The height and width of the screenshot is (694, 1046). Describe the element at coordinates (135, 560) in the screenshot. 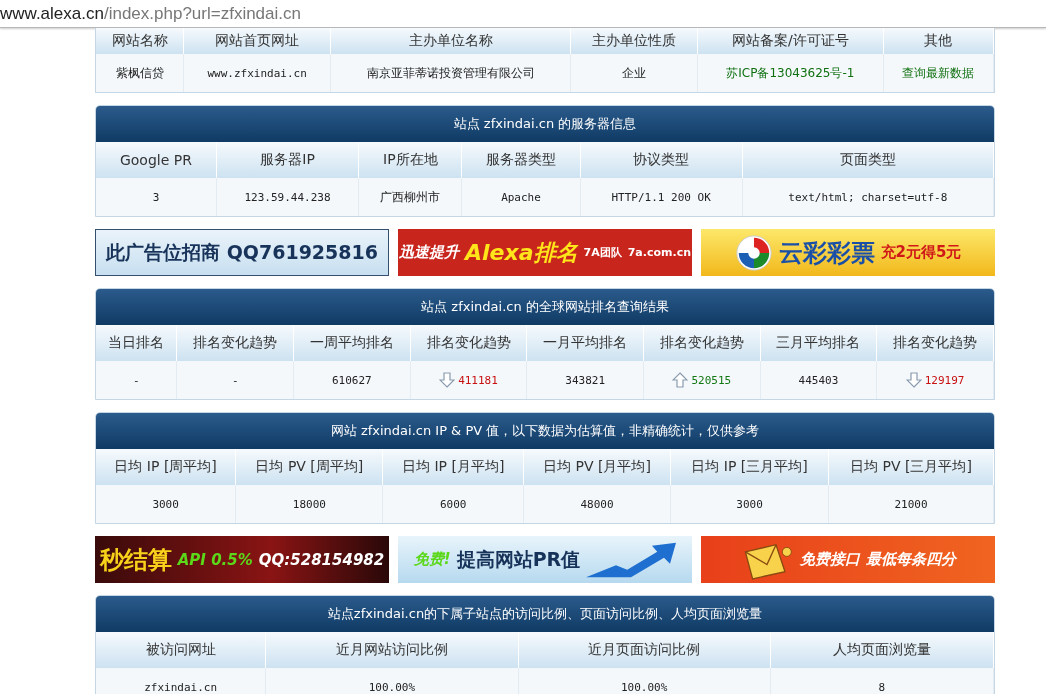

I see `ad-text: 秒结算` at that location.